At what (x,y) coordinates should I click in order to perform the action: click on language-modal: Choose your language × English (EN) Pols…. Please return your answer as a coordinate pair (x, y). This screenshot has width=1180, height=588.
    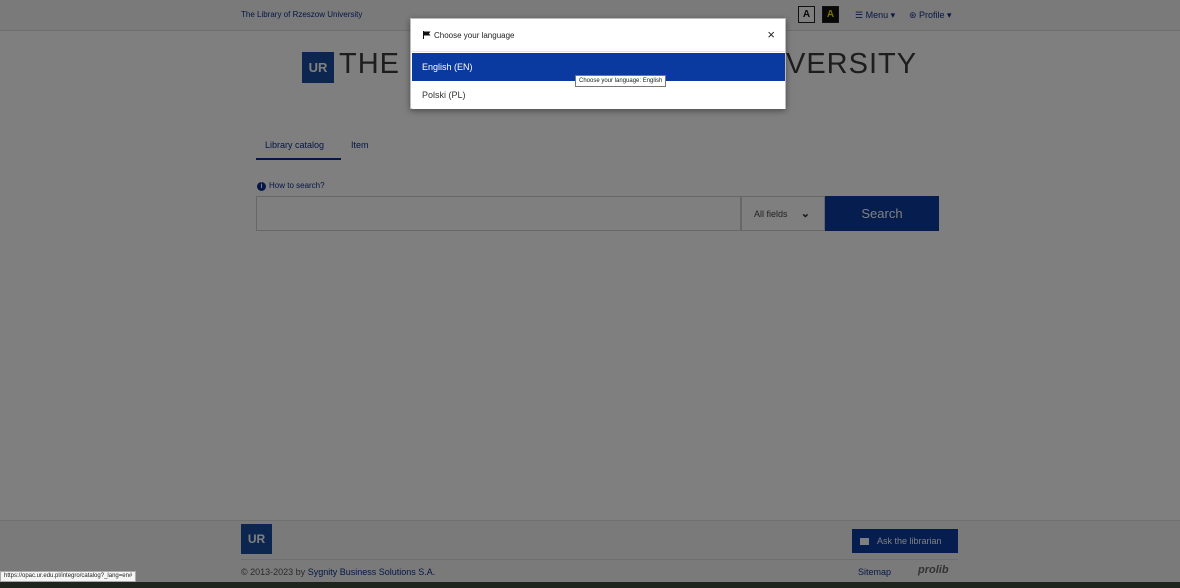
    Looking at the image, I should click on (598, 63).